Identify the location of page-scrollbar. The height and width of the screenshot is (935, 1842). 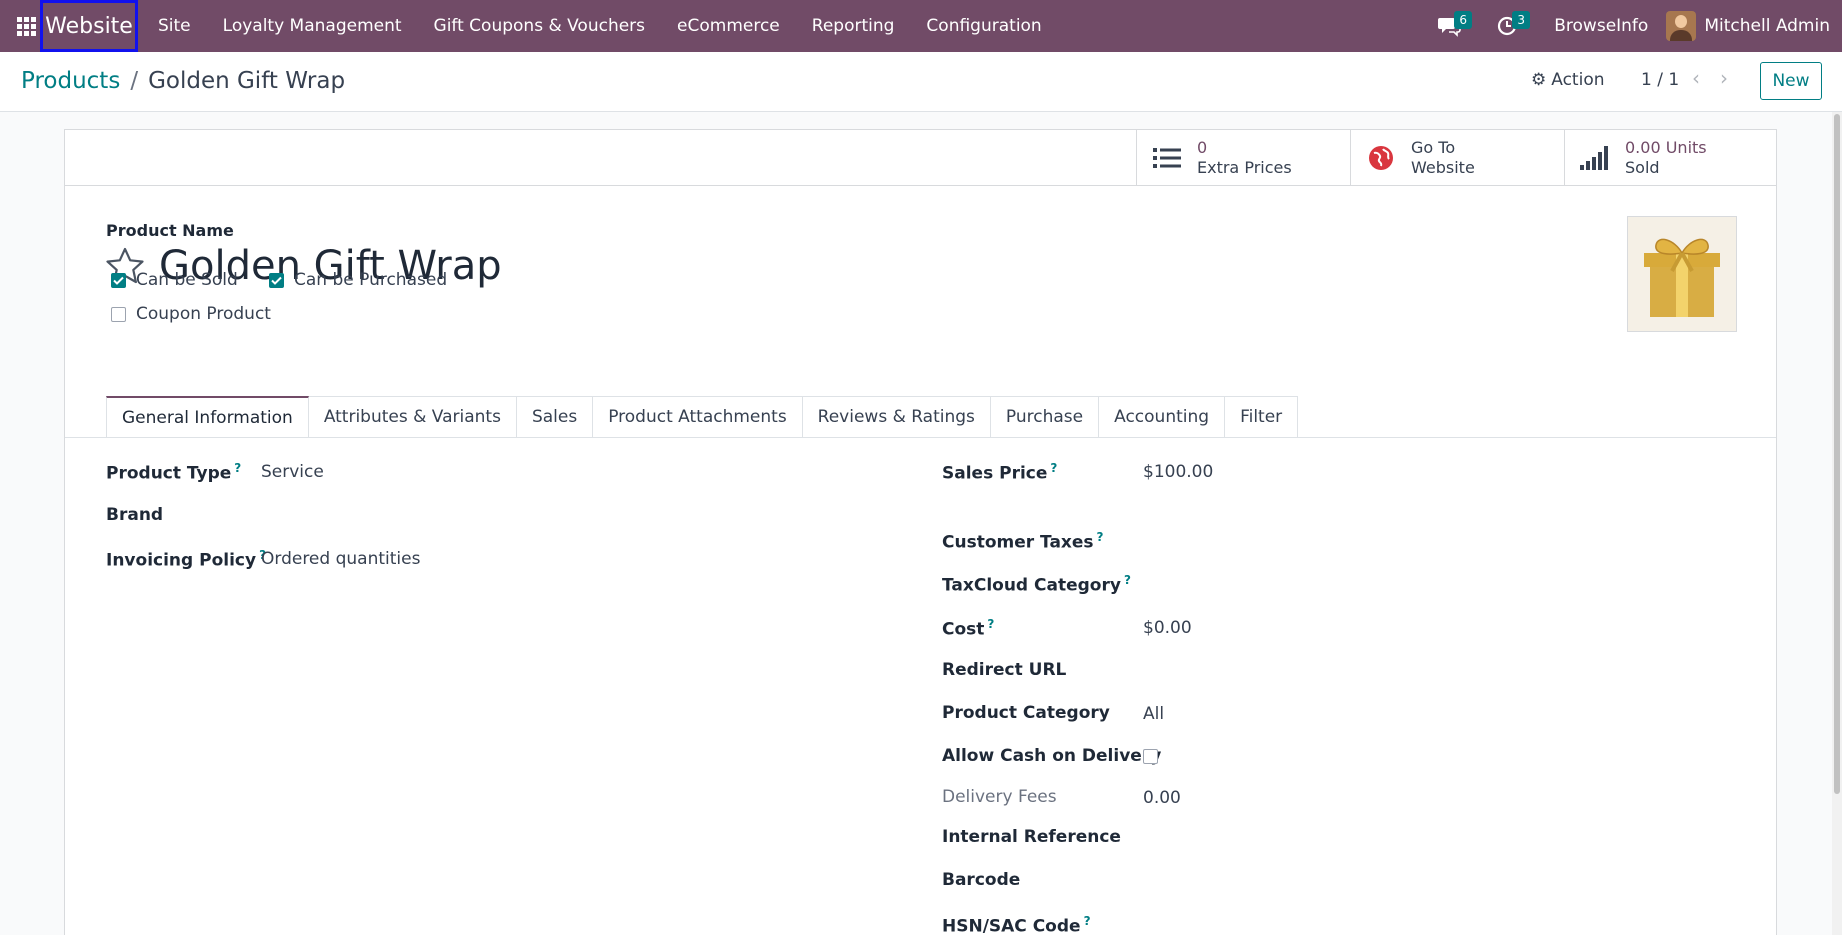
(1837, 523).